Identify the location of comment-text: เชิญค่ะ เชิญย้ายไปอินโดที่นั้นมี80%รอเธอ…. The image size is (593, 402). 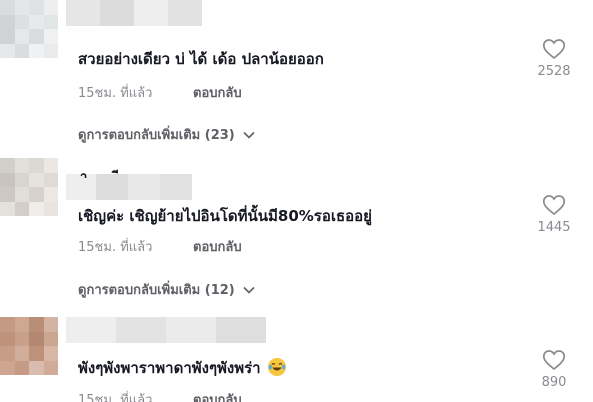
(225, 216).